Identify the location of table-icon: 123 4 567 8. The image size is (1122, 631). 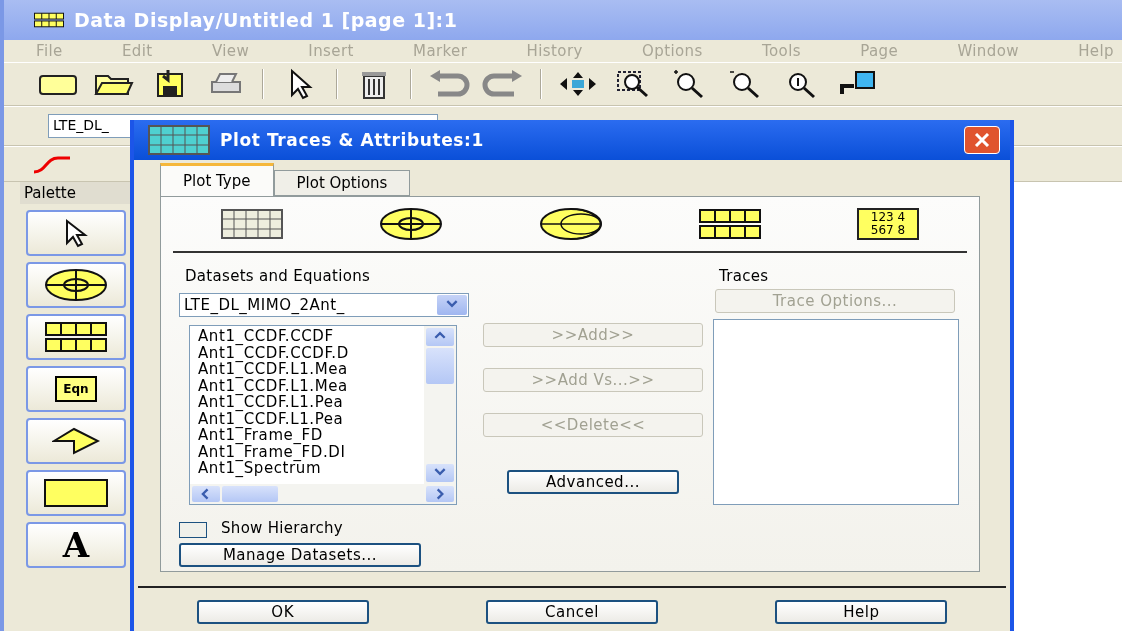
(888, 224).